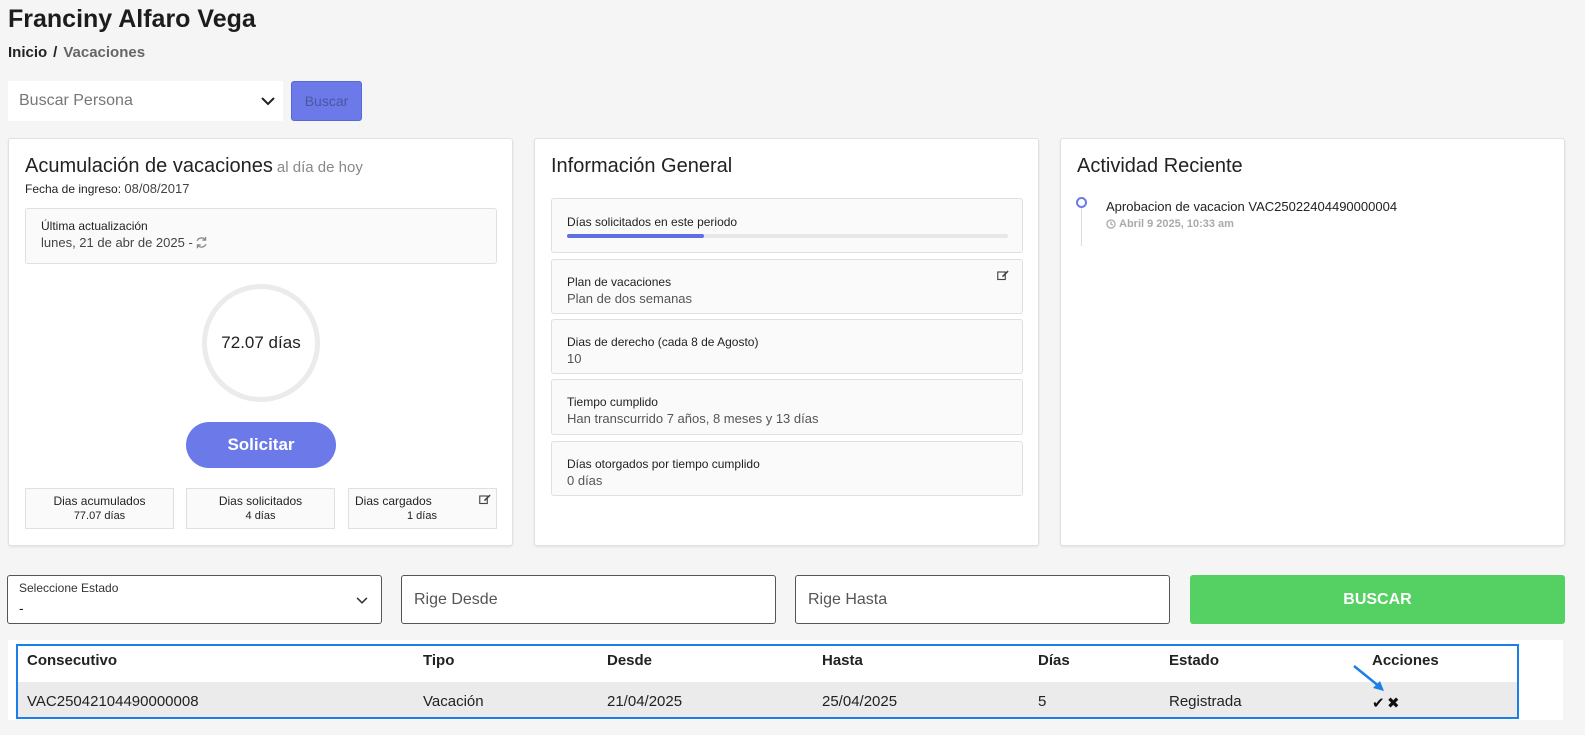 The image size is (1585, 735). Describe the element at coordinates (630, 660) in the screenshot. I see `header-desde: Desde` at that location.